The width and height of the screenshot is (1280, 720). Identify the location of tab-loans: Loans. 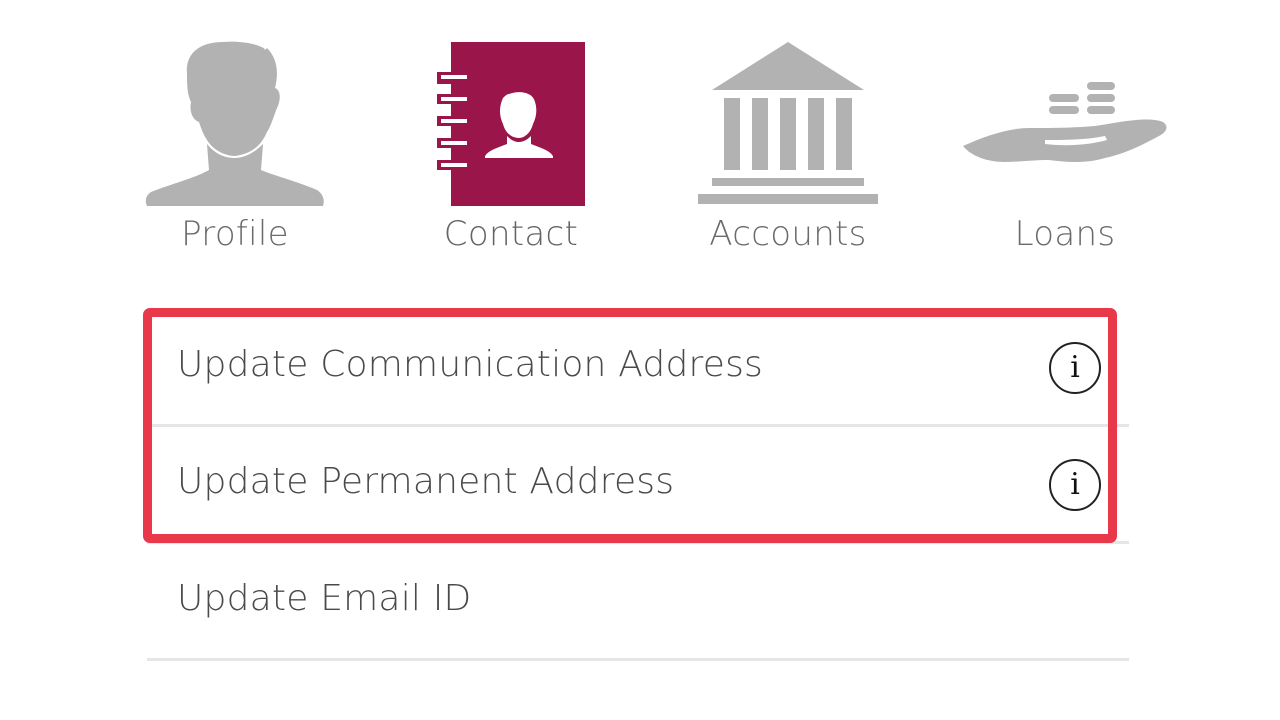
(1065, 140).